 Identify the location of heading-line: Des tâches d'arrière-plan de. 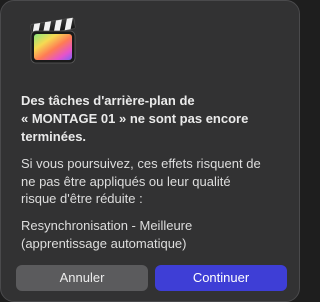
(108, 100).